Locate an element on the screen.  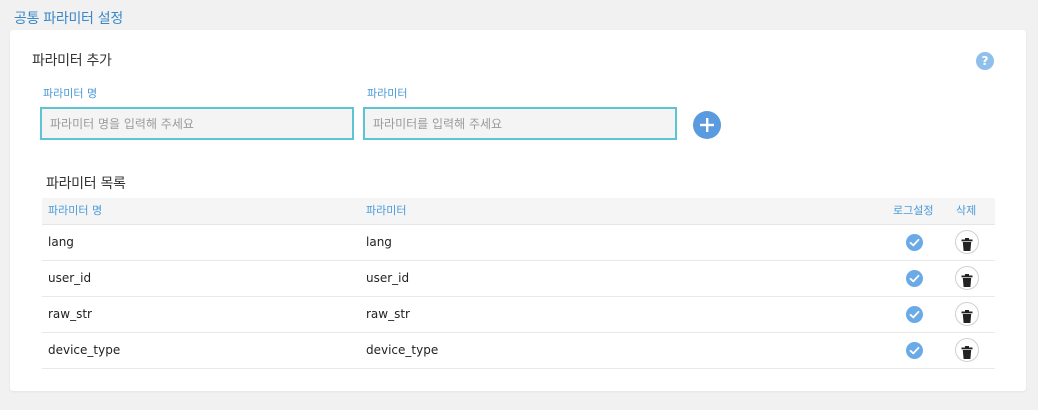
add-section-title: 파라미터 추가 is located at coordinates (72, 61).